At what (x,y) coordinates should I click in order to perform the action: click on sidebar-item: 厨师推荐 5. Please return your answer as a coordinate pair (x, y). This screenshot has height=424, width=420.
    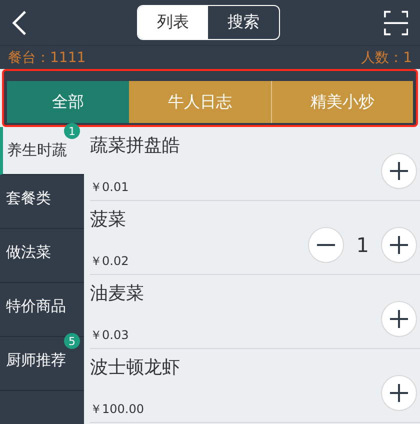
    Looking at the image, I should click on (42, 364).